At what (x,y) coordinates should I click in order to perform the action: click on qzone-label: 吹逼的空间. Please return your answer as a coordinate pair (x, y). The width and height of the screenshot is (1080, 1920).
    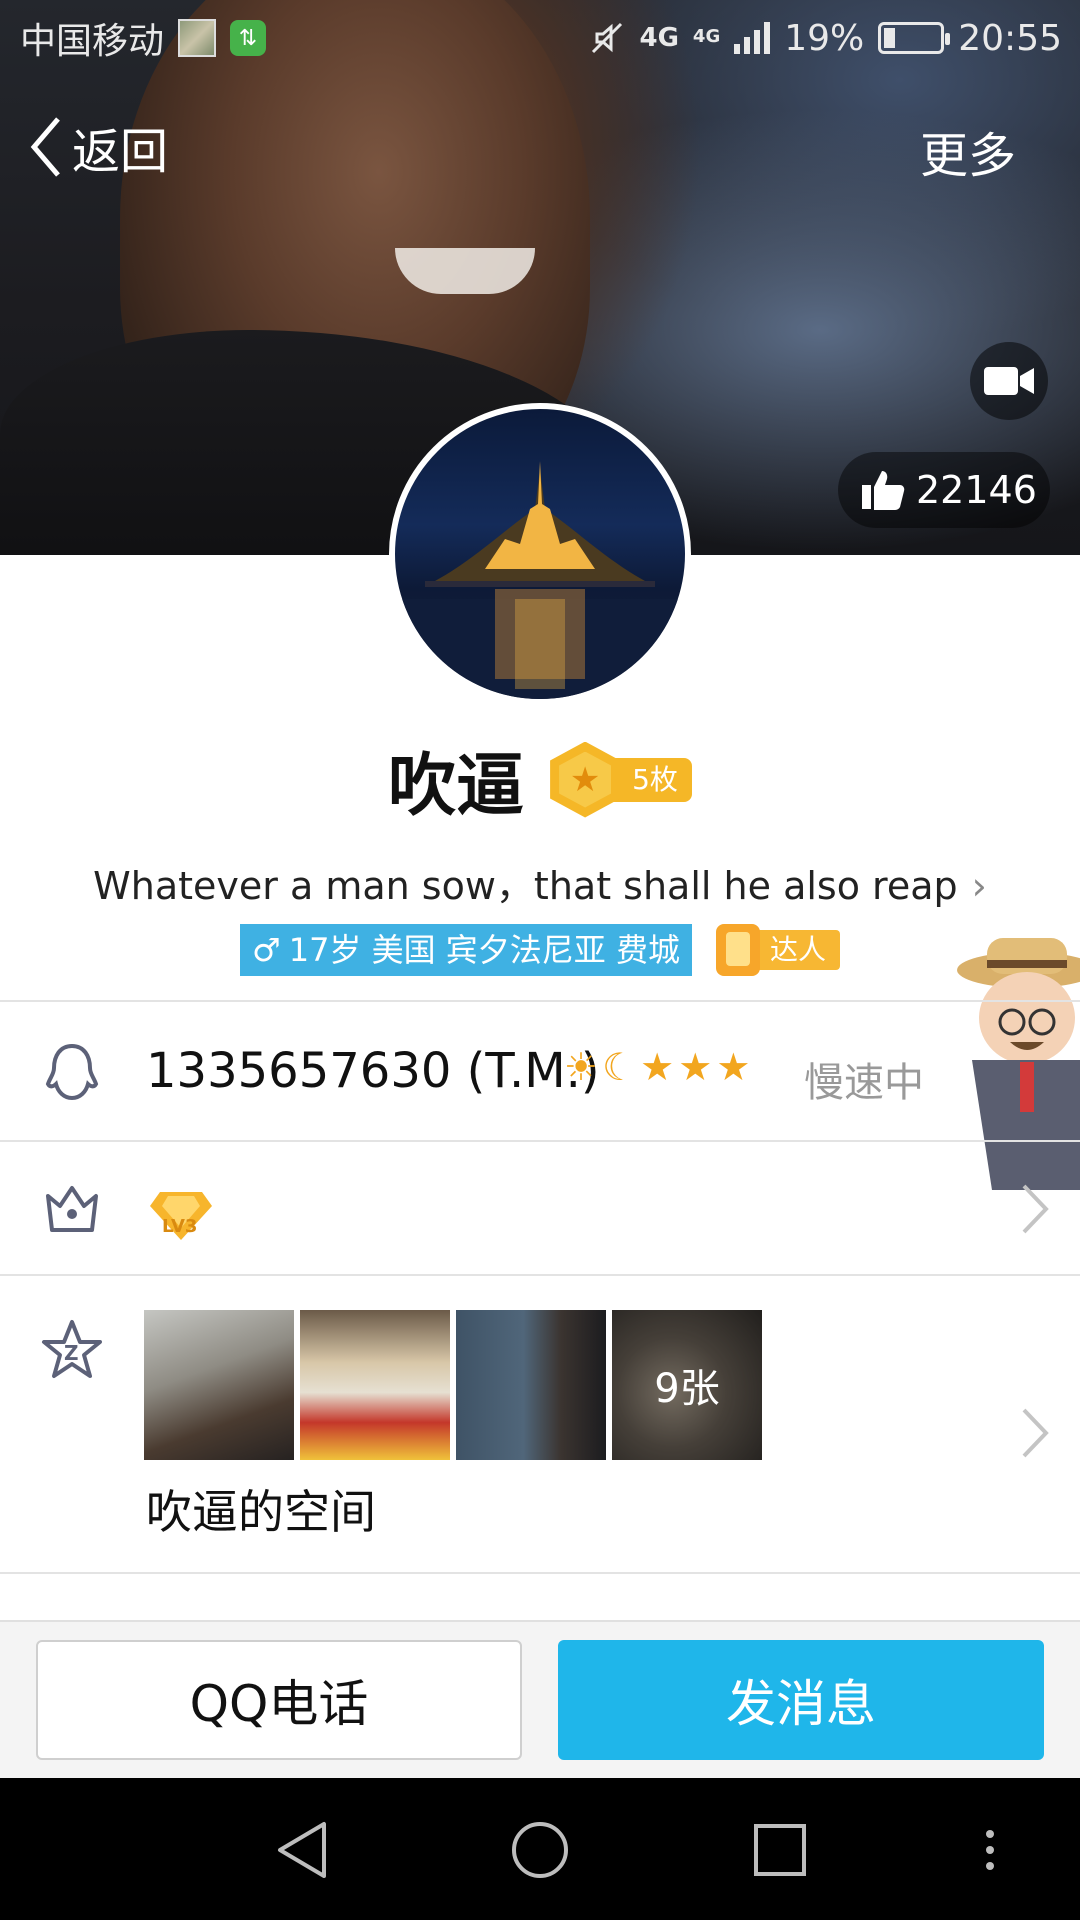
    Looking at the image, I should click on (261, 1512).